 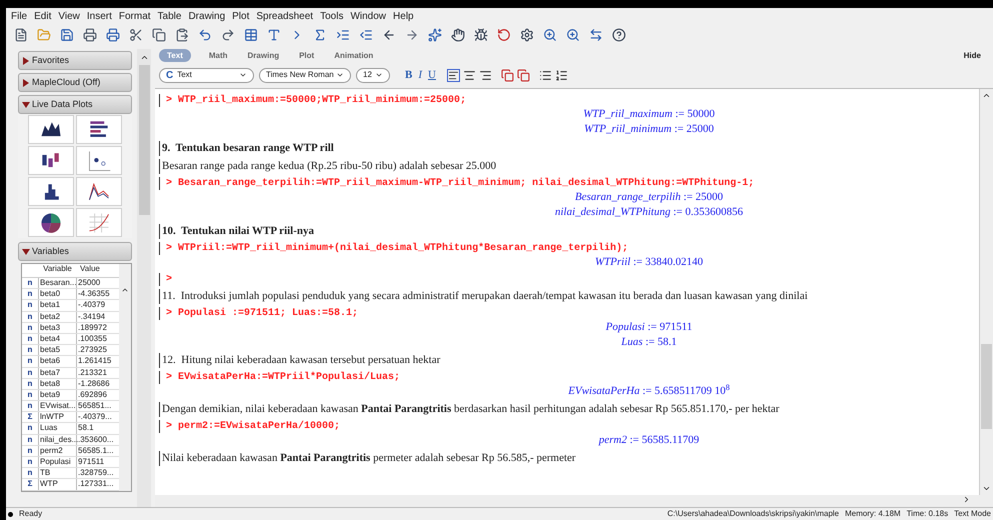 I want to click on menu-item: Insert, so click(x=99, y=16).